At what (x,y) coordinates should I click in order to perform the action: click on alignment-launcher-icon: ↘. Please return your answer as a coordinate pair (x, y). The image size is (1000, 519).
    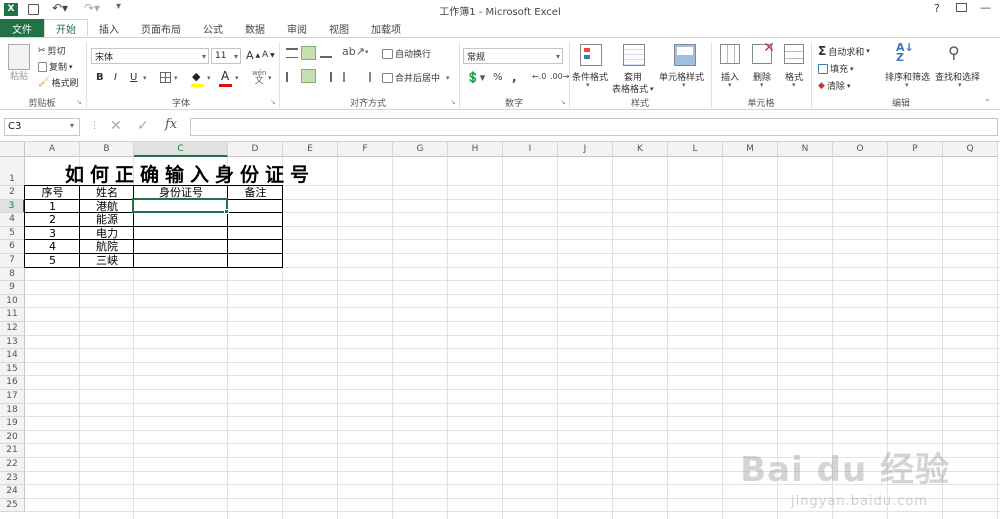
    Looking at the image, I should click on (453, 102).